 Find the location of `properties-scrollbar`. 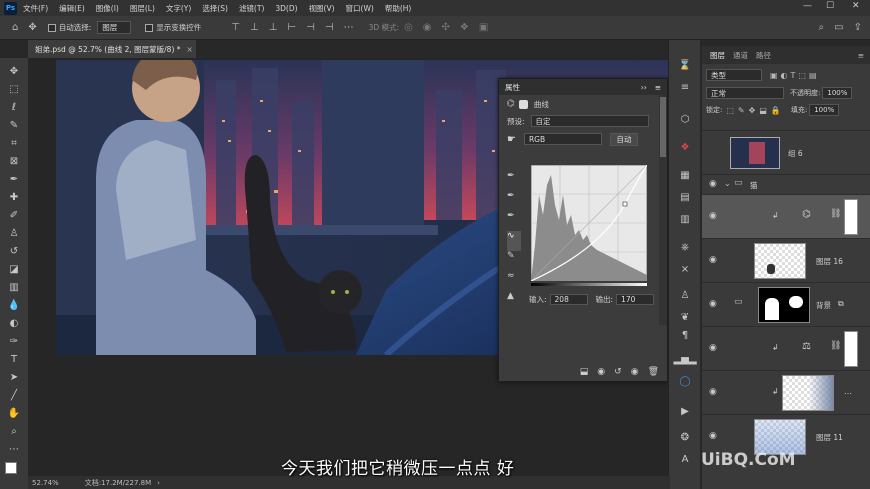

properties-scrollbar is located at coordinates (663, 210).